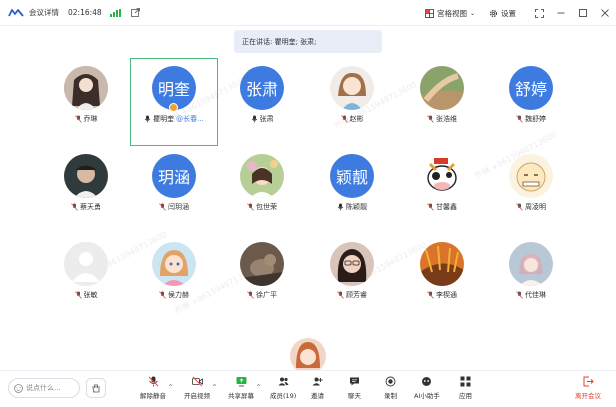  What do you see at coordinates (262, 88) in the screenshot?
I see `avatar: 张肃` at bounding box center [262, 88].